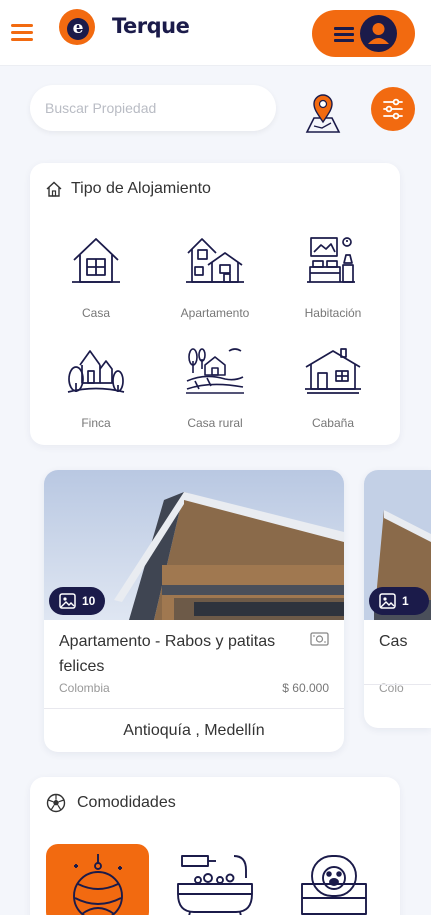 This screenshot has height=915, width=431. Describe the element at coordinates (215, 33) in the screenshot. I see `top-bar: e Terque` at that location.